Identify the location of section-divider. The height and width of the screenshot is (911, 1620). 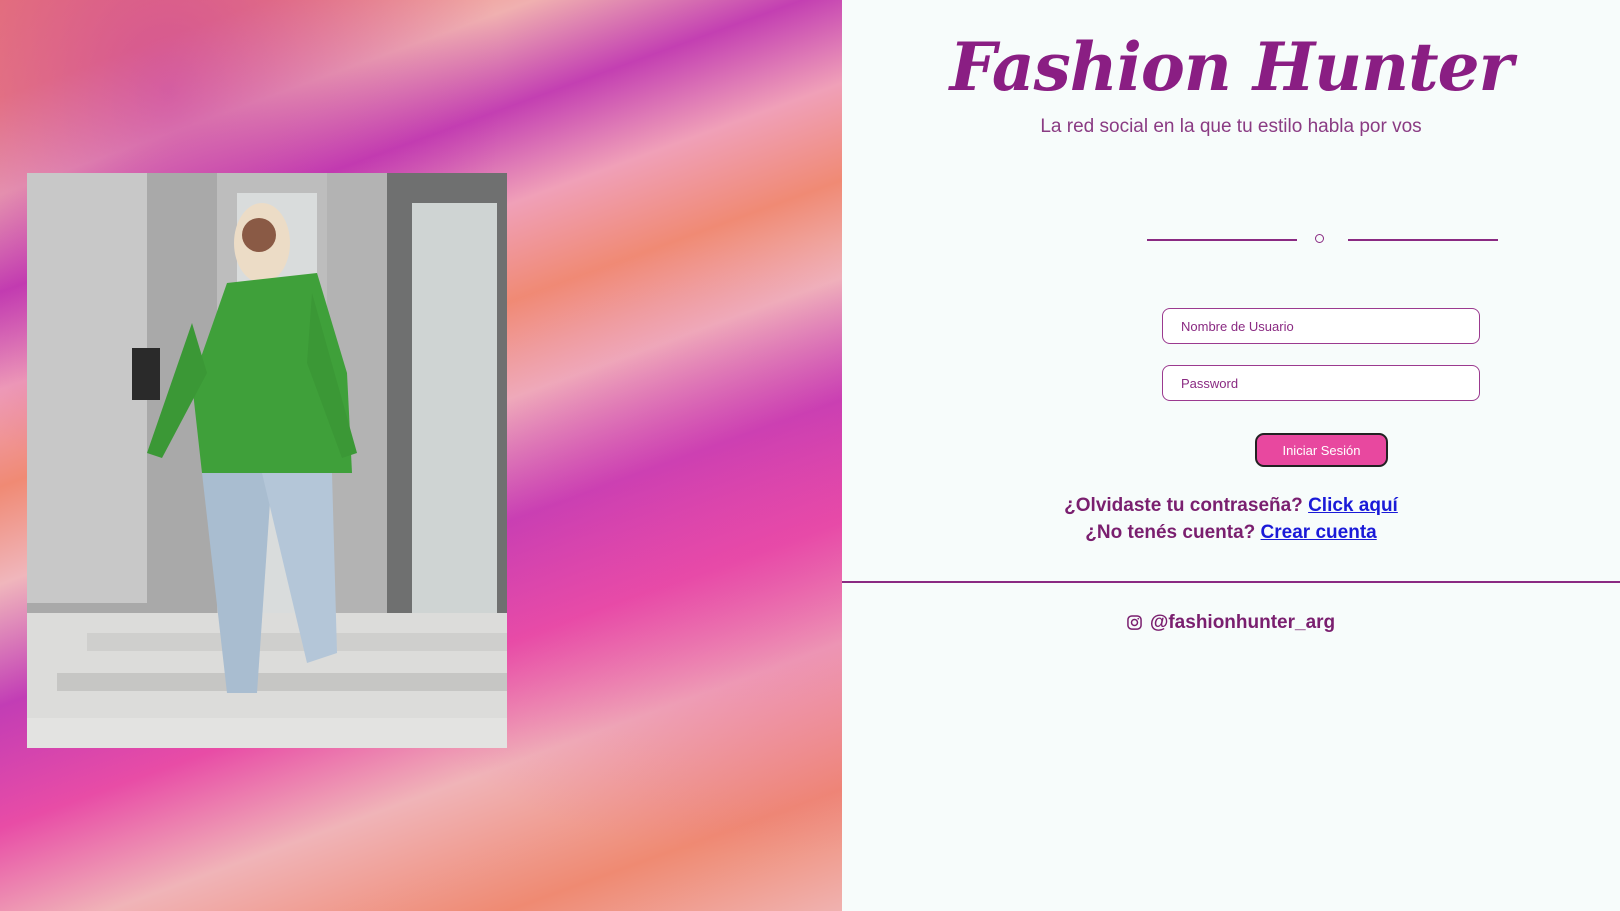
(1231, 582).